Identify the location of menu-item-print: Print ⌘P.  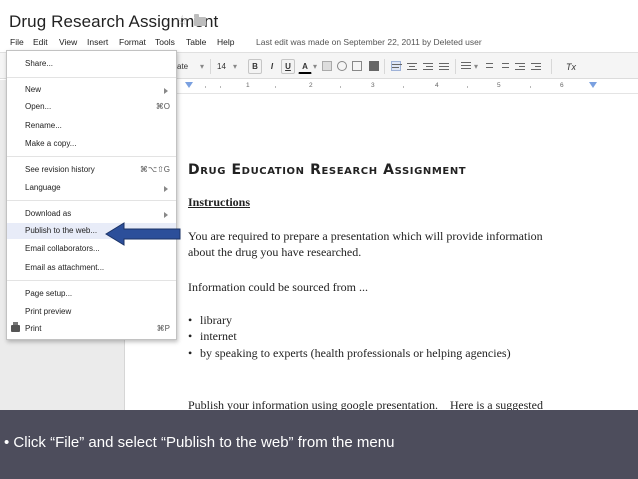
(91, 329).